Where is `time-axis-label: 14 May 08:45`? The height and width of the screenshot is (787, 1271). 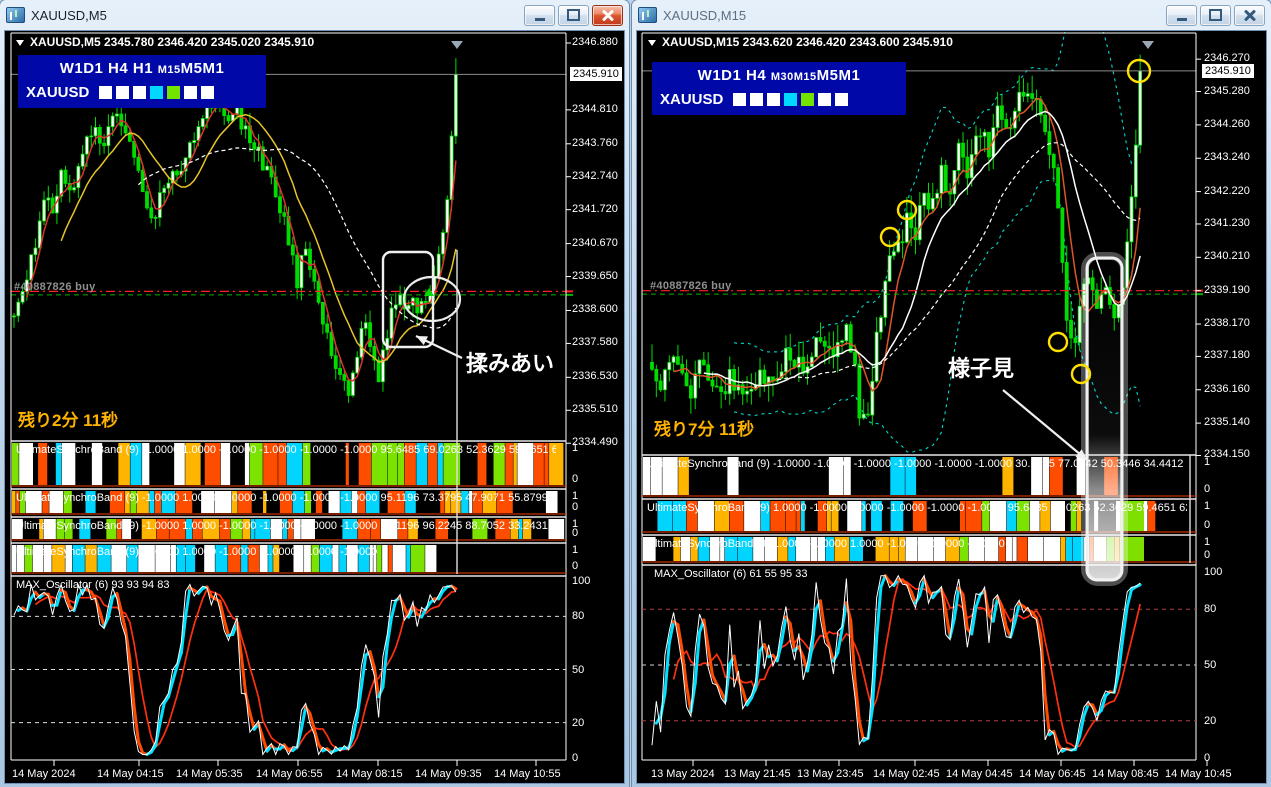
time-axis-label: 14 May 08:45 is located at coordinates (1125, 774).